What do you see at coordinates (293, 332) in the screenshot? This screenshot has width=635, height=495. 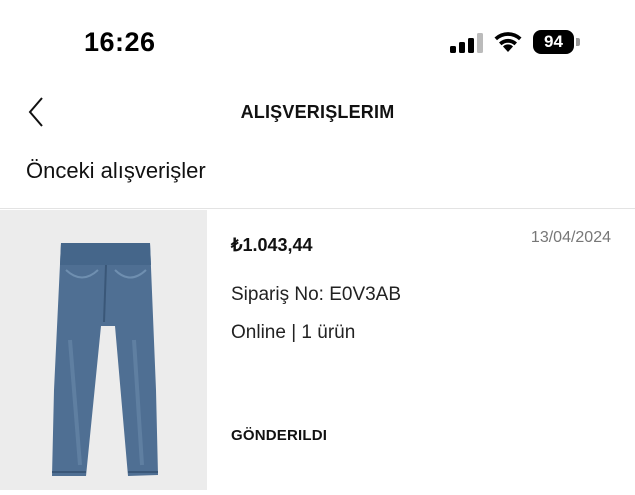 I see `order-channel-items: Online | 1 ürün` at bounding box center [293, 332].